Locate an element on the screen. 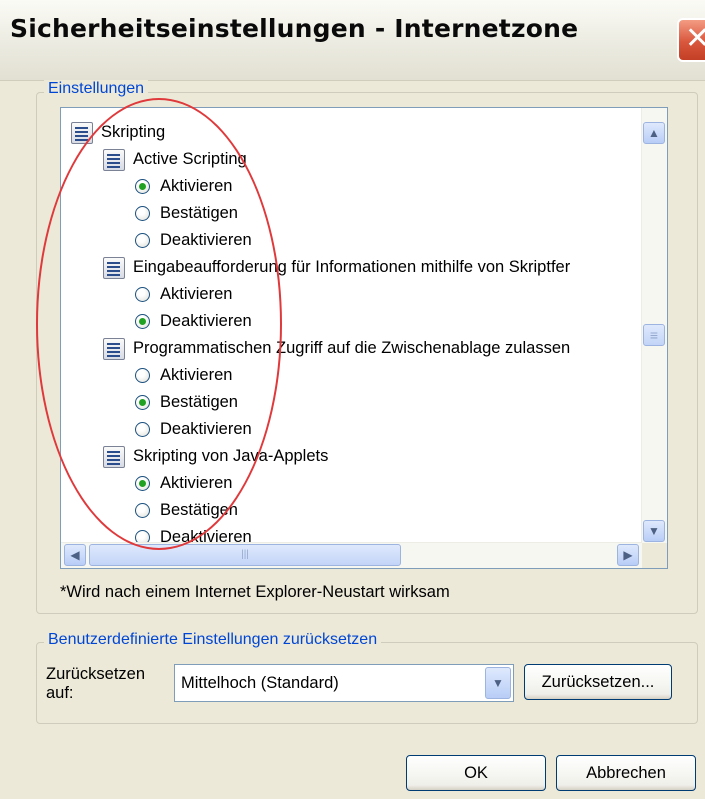 The width and height of the screenshot is (705, 799). cancel-button: Abbrechen is located at coordinates (626, 773).